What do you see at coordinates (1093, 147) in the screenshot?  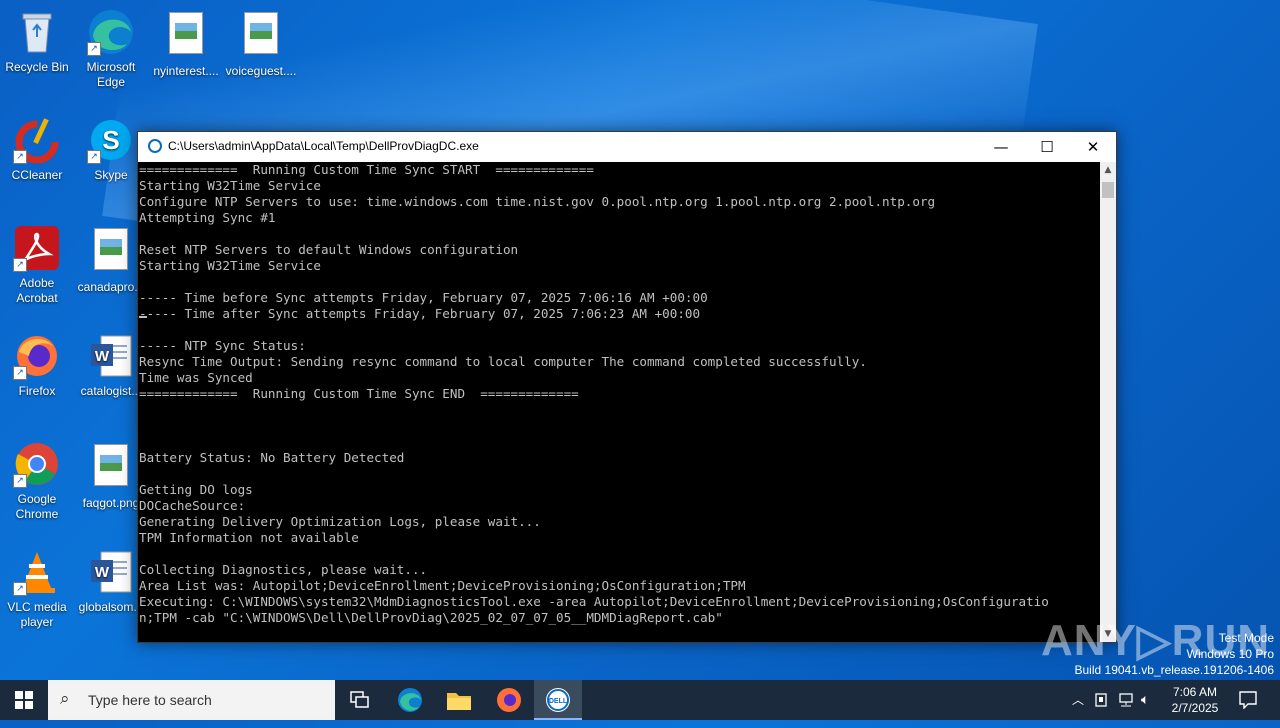 I see `close-button: ✕` at bounding box center [1093, 147].